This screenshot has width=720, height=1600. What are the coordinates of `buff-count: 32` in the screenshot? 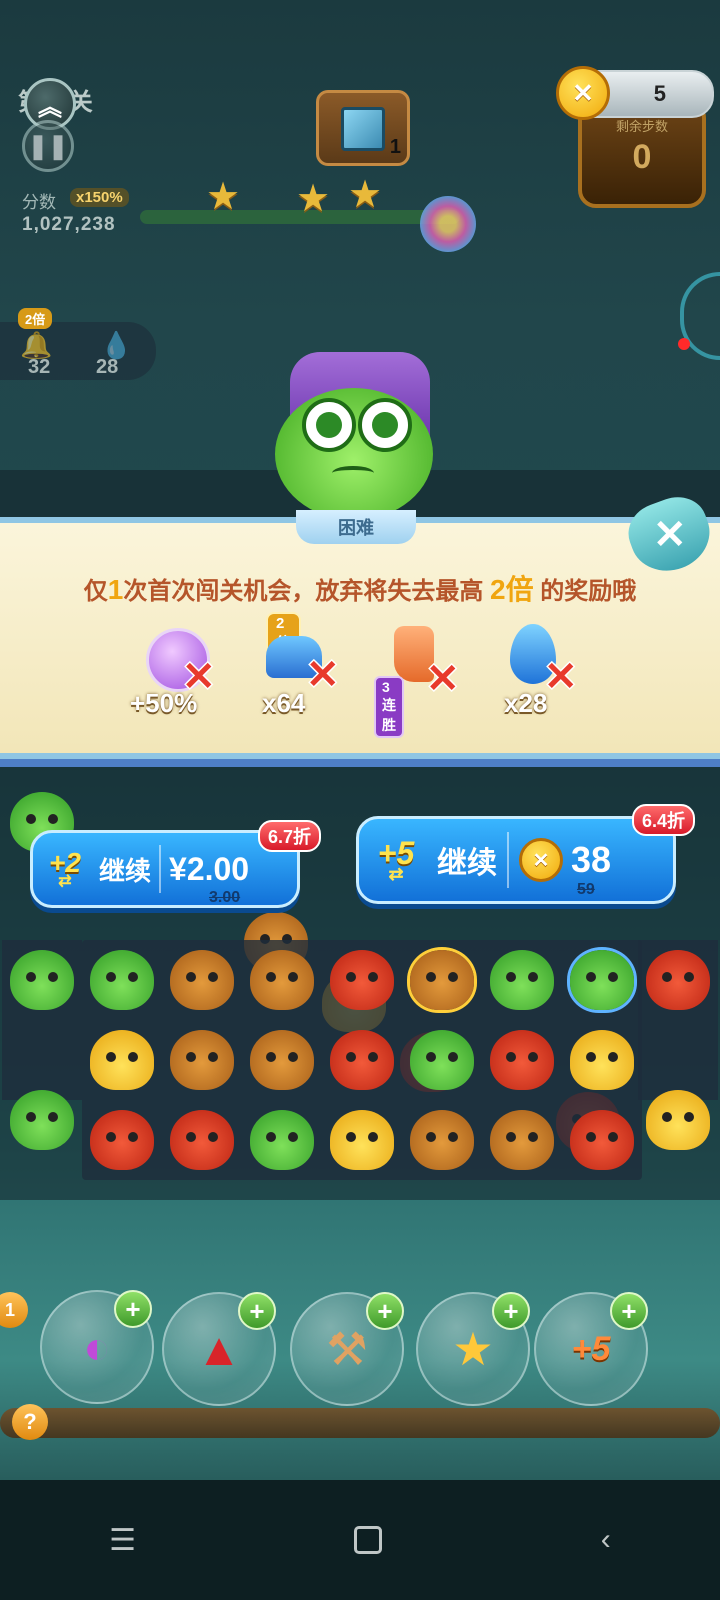 It's located at (39, 367).